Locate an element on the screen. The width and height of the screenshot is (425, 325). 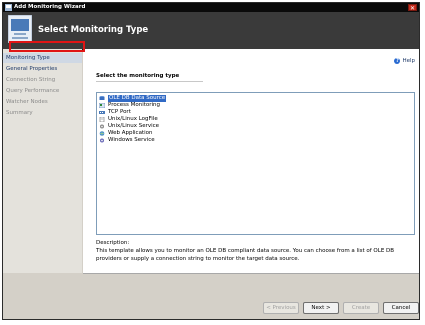
description-label: Description: is located at coordinates (113, 243).